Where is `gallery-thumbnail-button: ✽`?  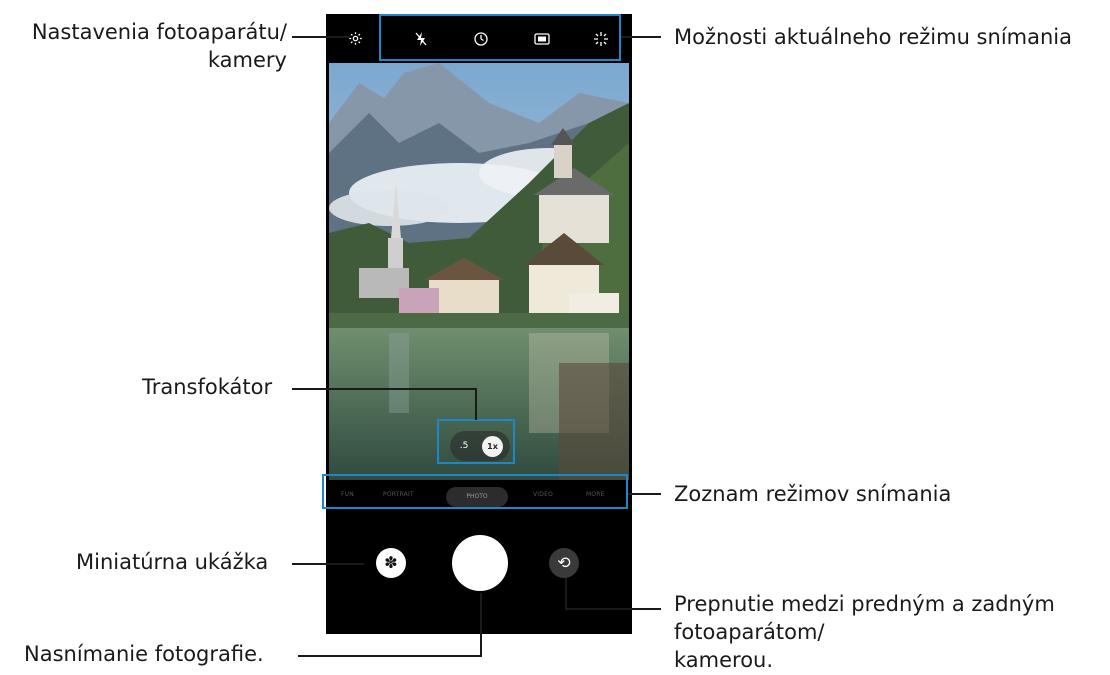 gallery-thumbnail-button: ✽ is located at coordinates (391, 563).